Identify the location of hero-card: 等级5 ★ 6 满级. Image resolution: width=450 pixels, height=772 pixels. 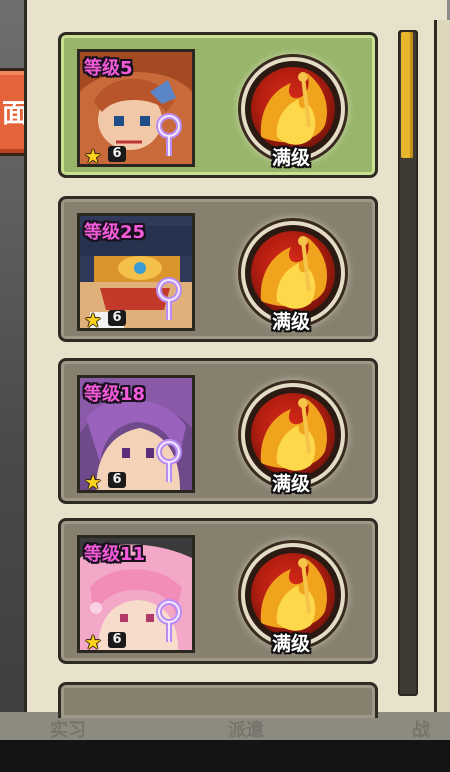
(218, 105).